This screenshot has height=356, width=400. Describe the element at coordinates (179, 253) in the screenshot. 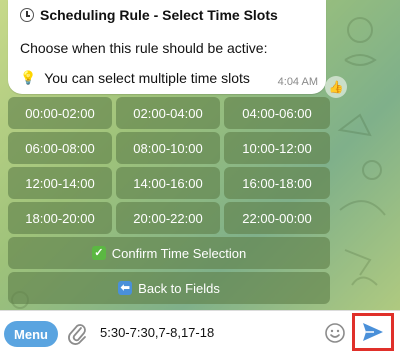

I see `confirm-label: Confirm Time Selection` at that location.